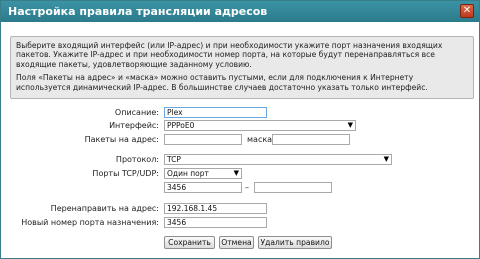 Image resolution: width=480 pixels, height=259 pixels. I want to click on port-to-input, so click(293, 187).